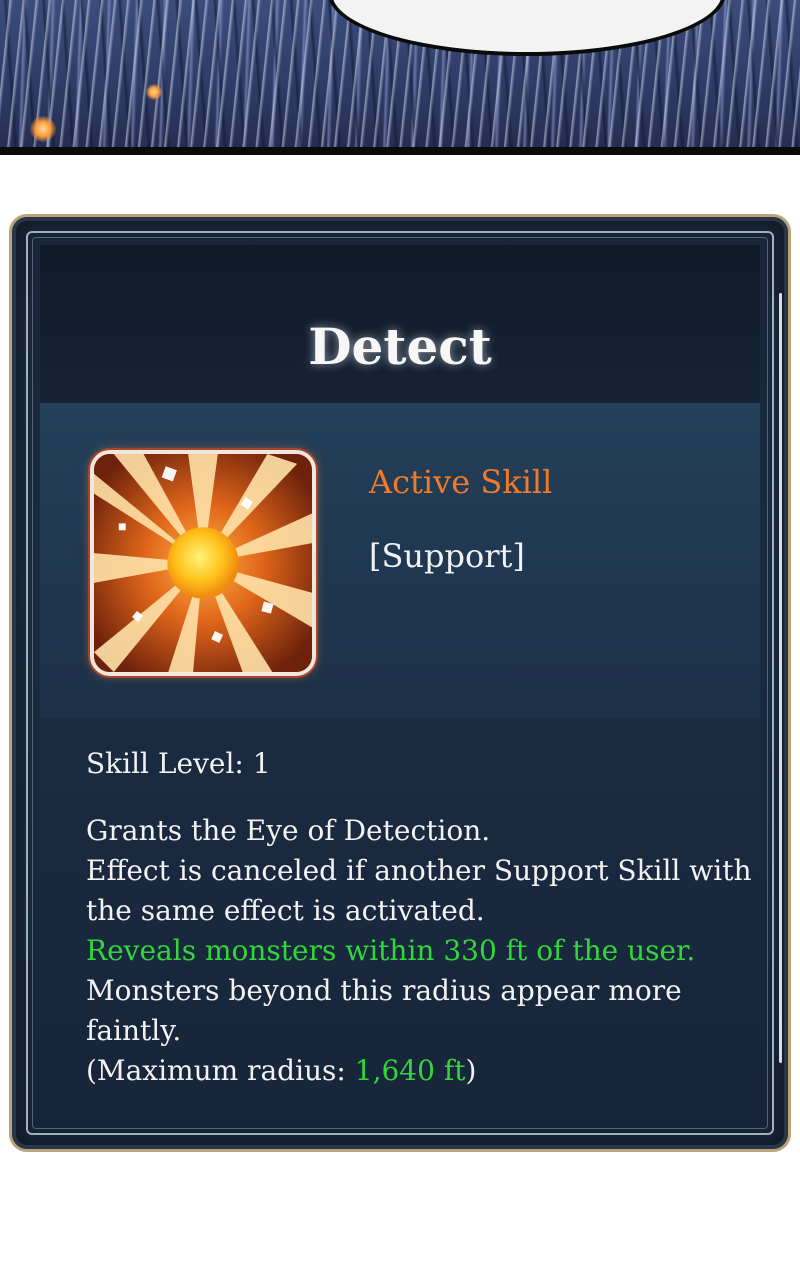  I want to click on scrollbar, so click(780, 678).